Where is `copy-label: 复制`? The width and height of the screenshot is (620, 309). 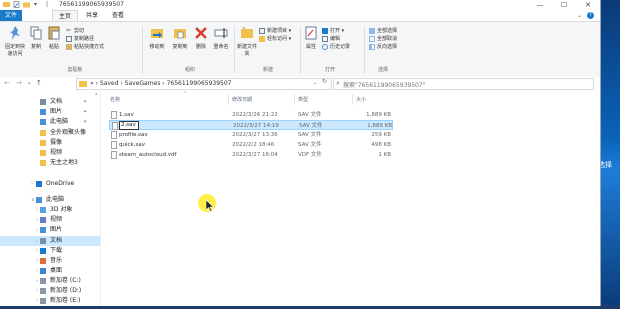
copy-label: 复制 is located at coordinates (35, 47).